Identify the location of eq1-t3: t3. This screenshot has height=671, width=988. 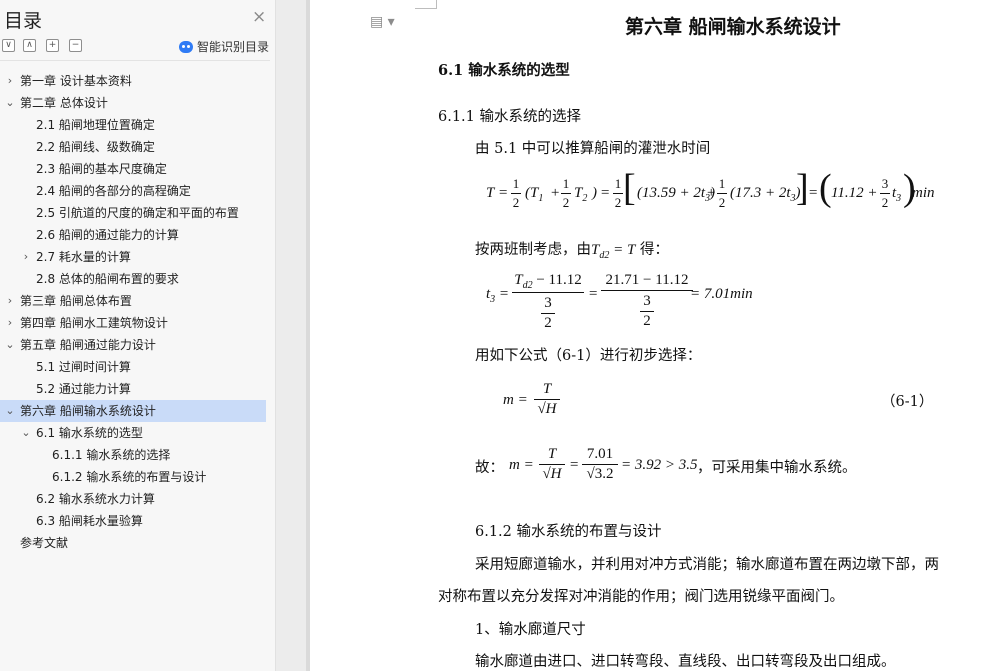
(897, 194).